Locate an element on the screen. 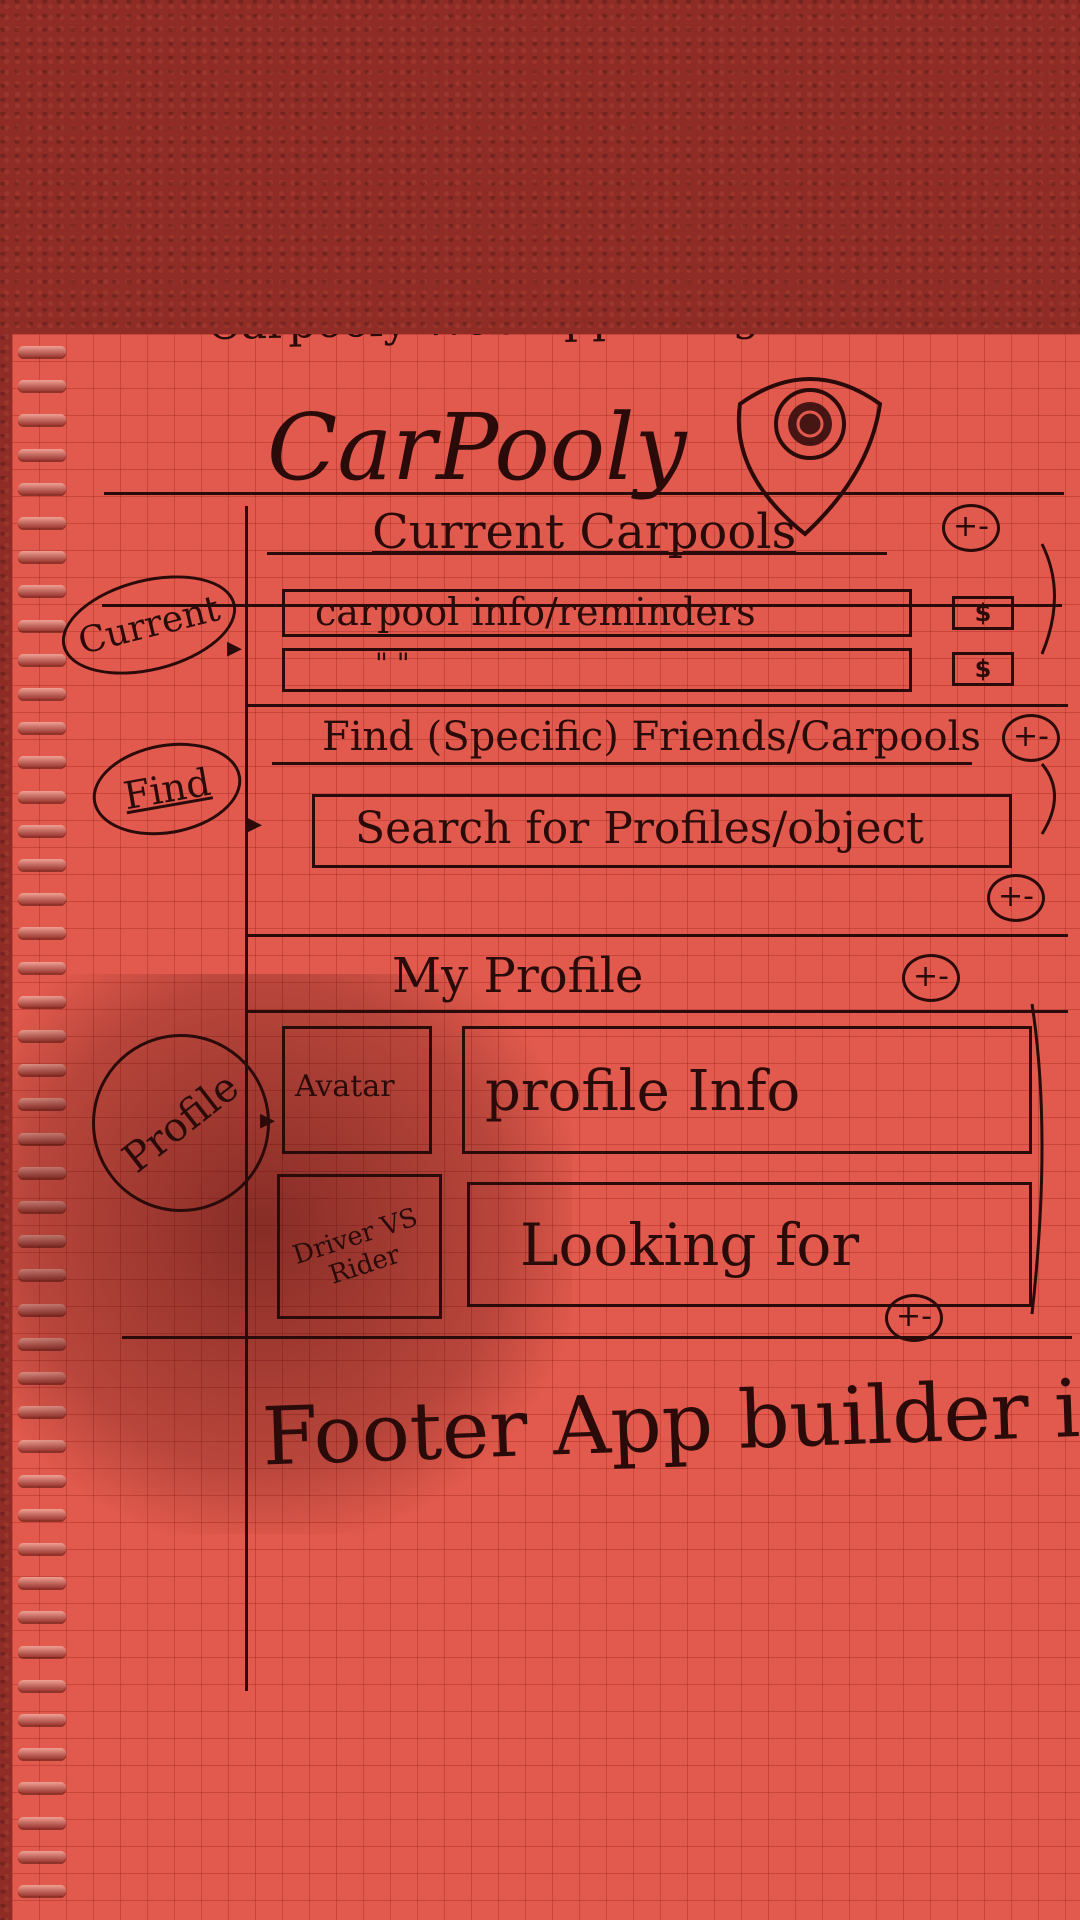 This screenshot has height=1920, width=1080. find-heading: Find (Specific) Friends/Carpools is located at coordinates (651, 737).